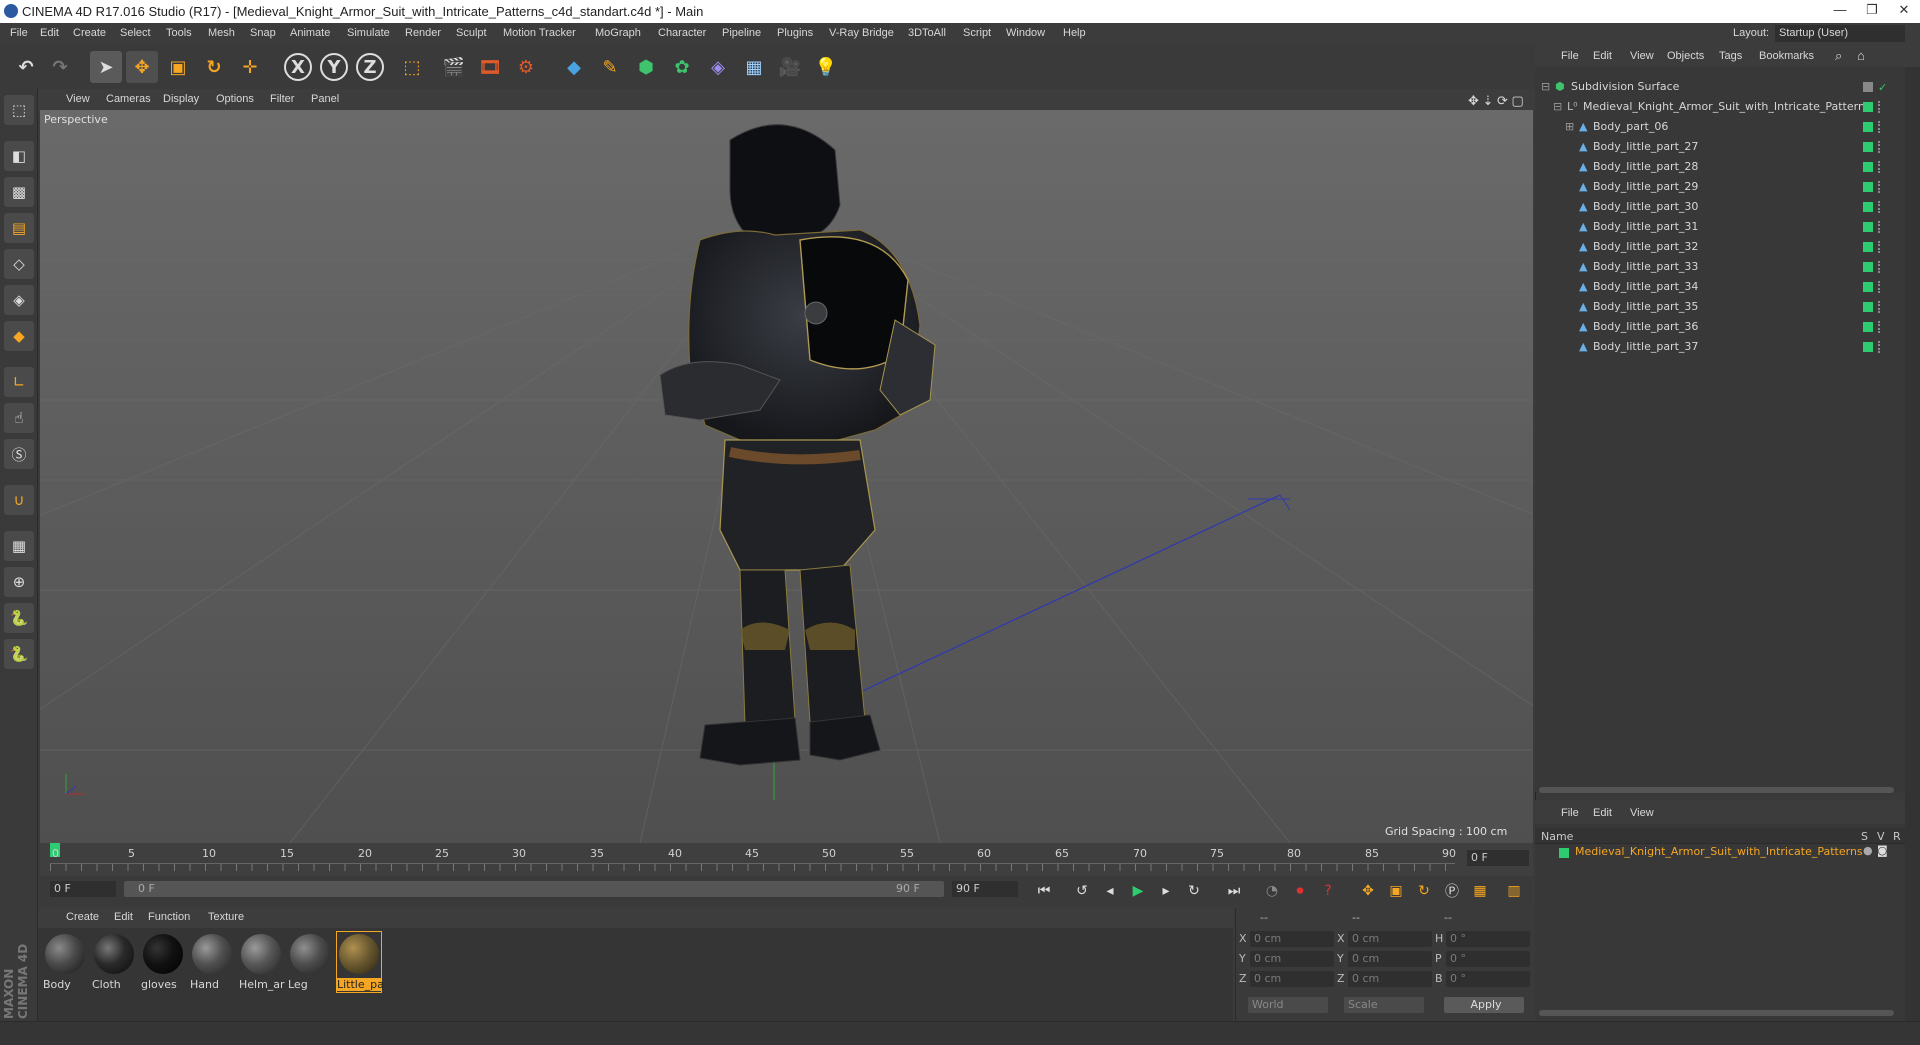 The image size is (1920, 1045). I want to click on menu-window: Window, so click(1025, 33).